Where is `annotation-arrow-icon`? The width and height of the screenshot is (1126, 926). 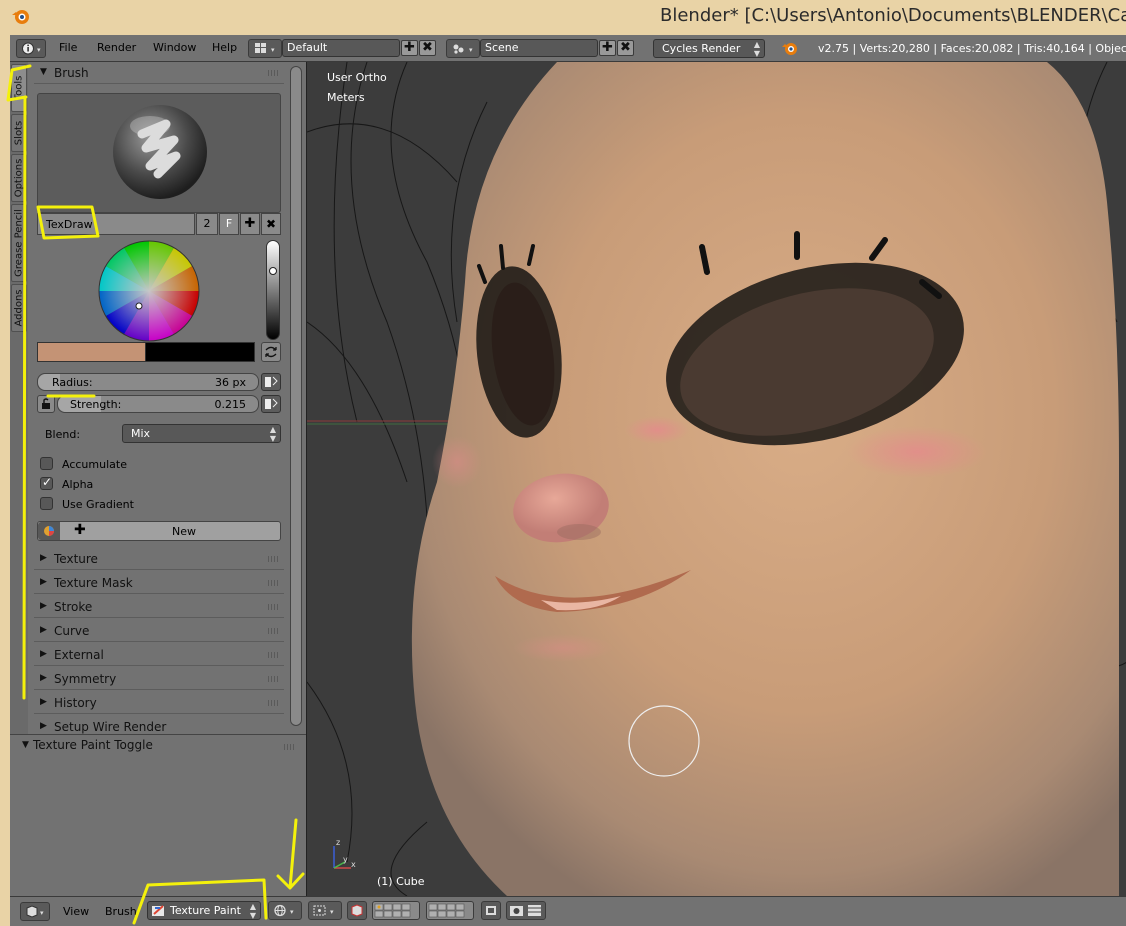
annotation-arrow-icon is located at coordinates (290, 854).